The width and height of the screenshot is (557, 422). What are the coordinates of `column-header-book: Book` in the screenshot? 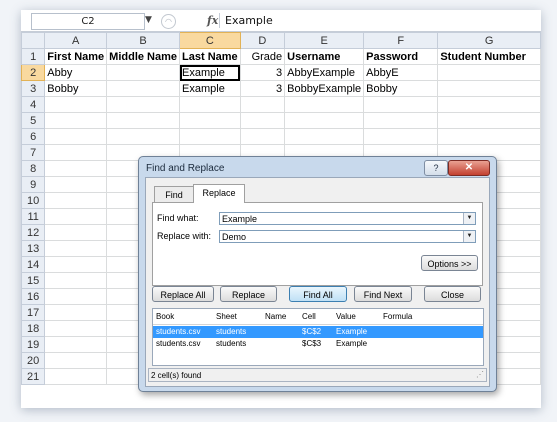 It's located at (165, 316).